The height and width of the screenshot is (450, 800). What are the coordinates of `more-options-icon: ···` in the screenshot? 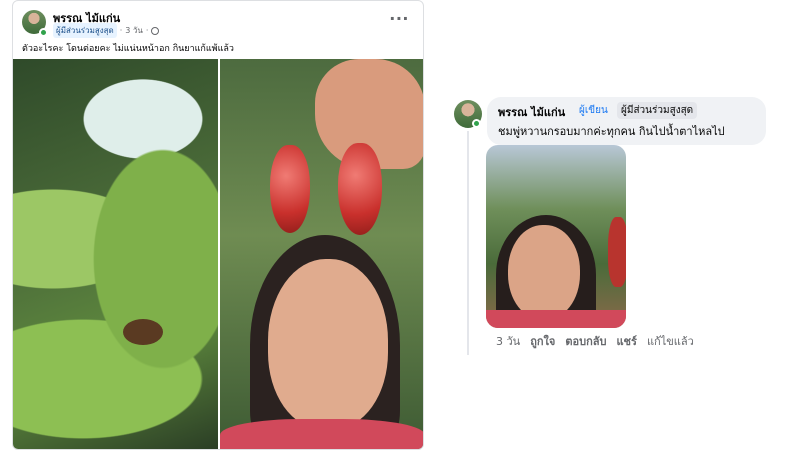 It's located at (399, 18).